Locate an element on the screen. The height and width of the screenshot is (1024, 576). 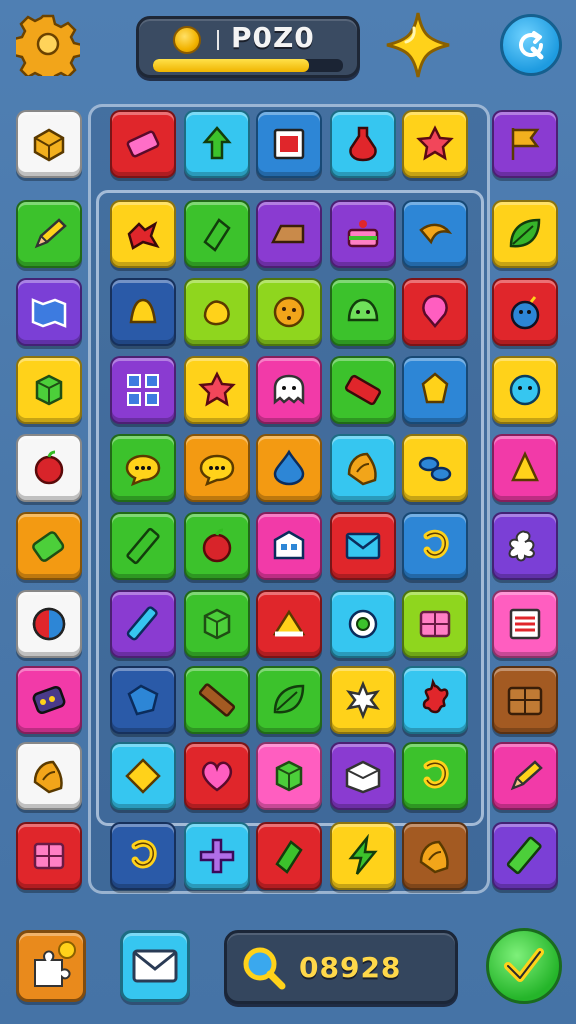
board-tile-r1-c3 is located at coordinates (289, 234).